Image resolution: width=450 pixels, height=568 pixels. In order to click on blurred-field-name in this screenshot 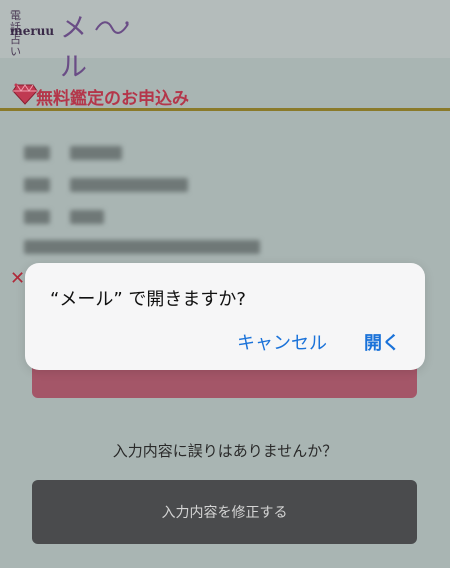, I will do `click(84, 153)`.